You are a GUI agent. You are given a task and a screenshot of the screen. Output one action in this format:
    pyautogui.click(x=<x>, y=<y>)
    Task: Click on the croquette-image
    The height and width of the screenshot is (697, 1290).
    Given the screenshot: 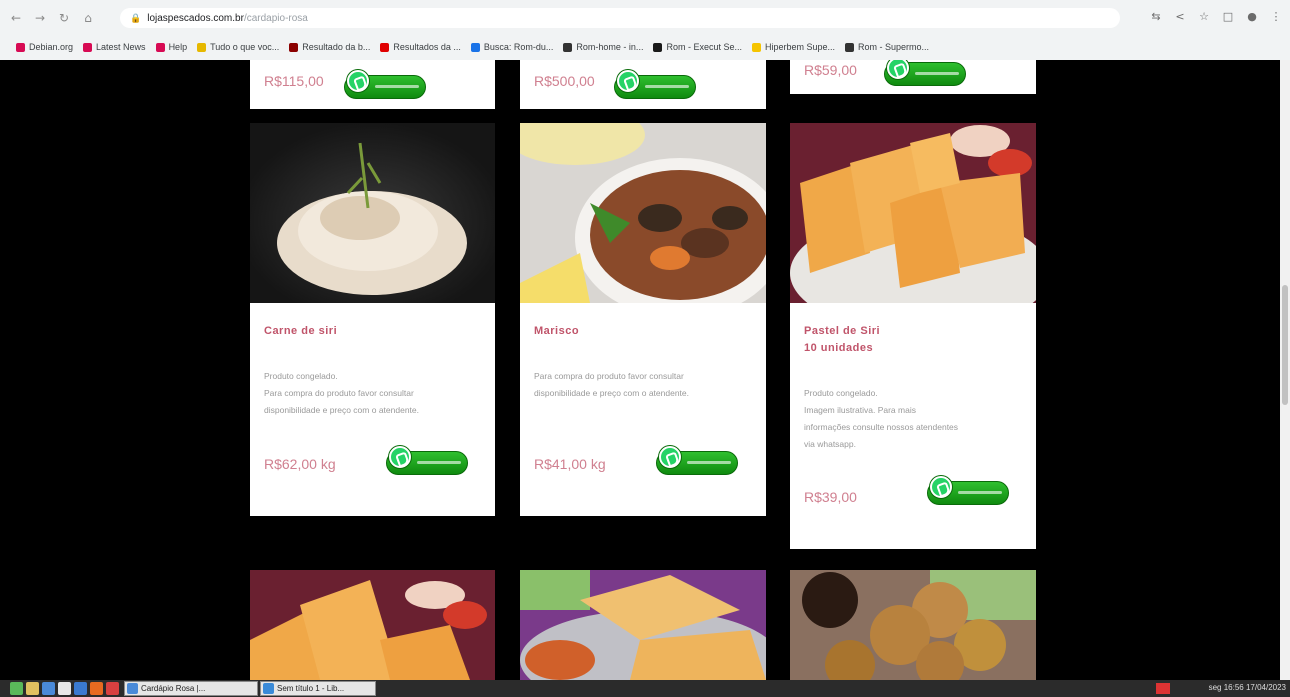 What is the action you would take?
    pyautogui.click(x=913, y=625)
    